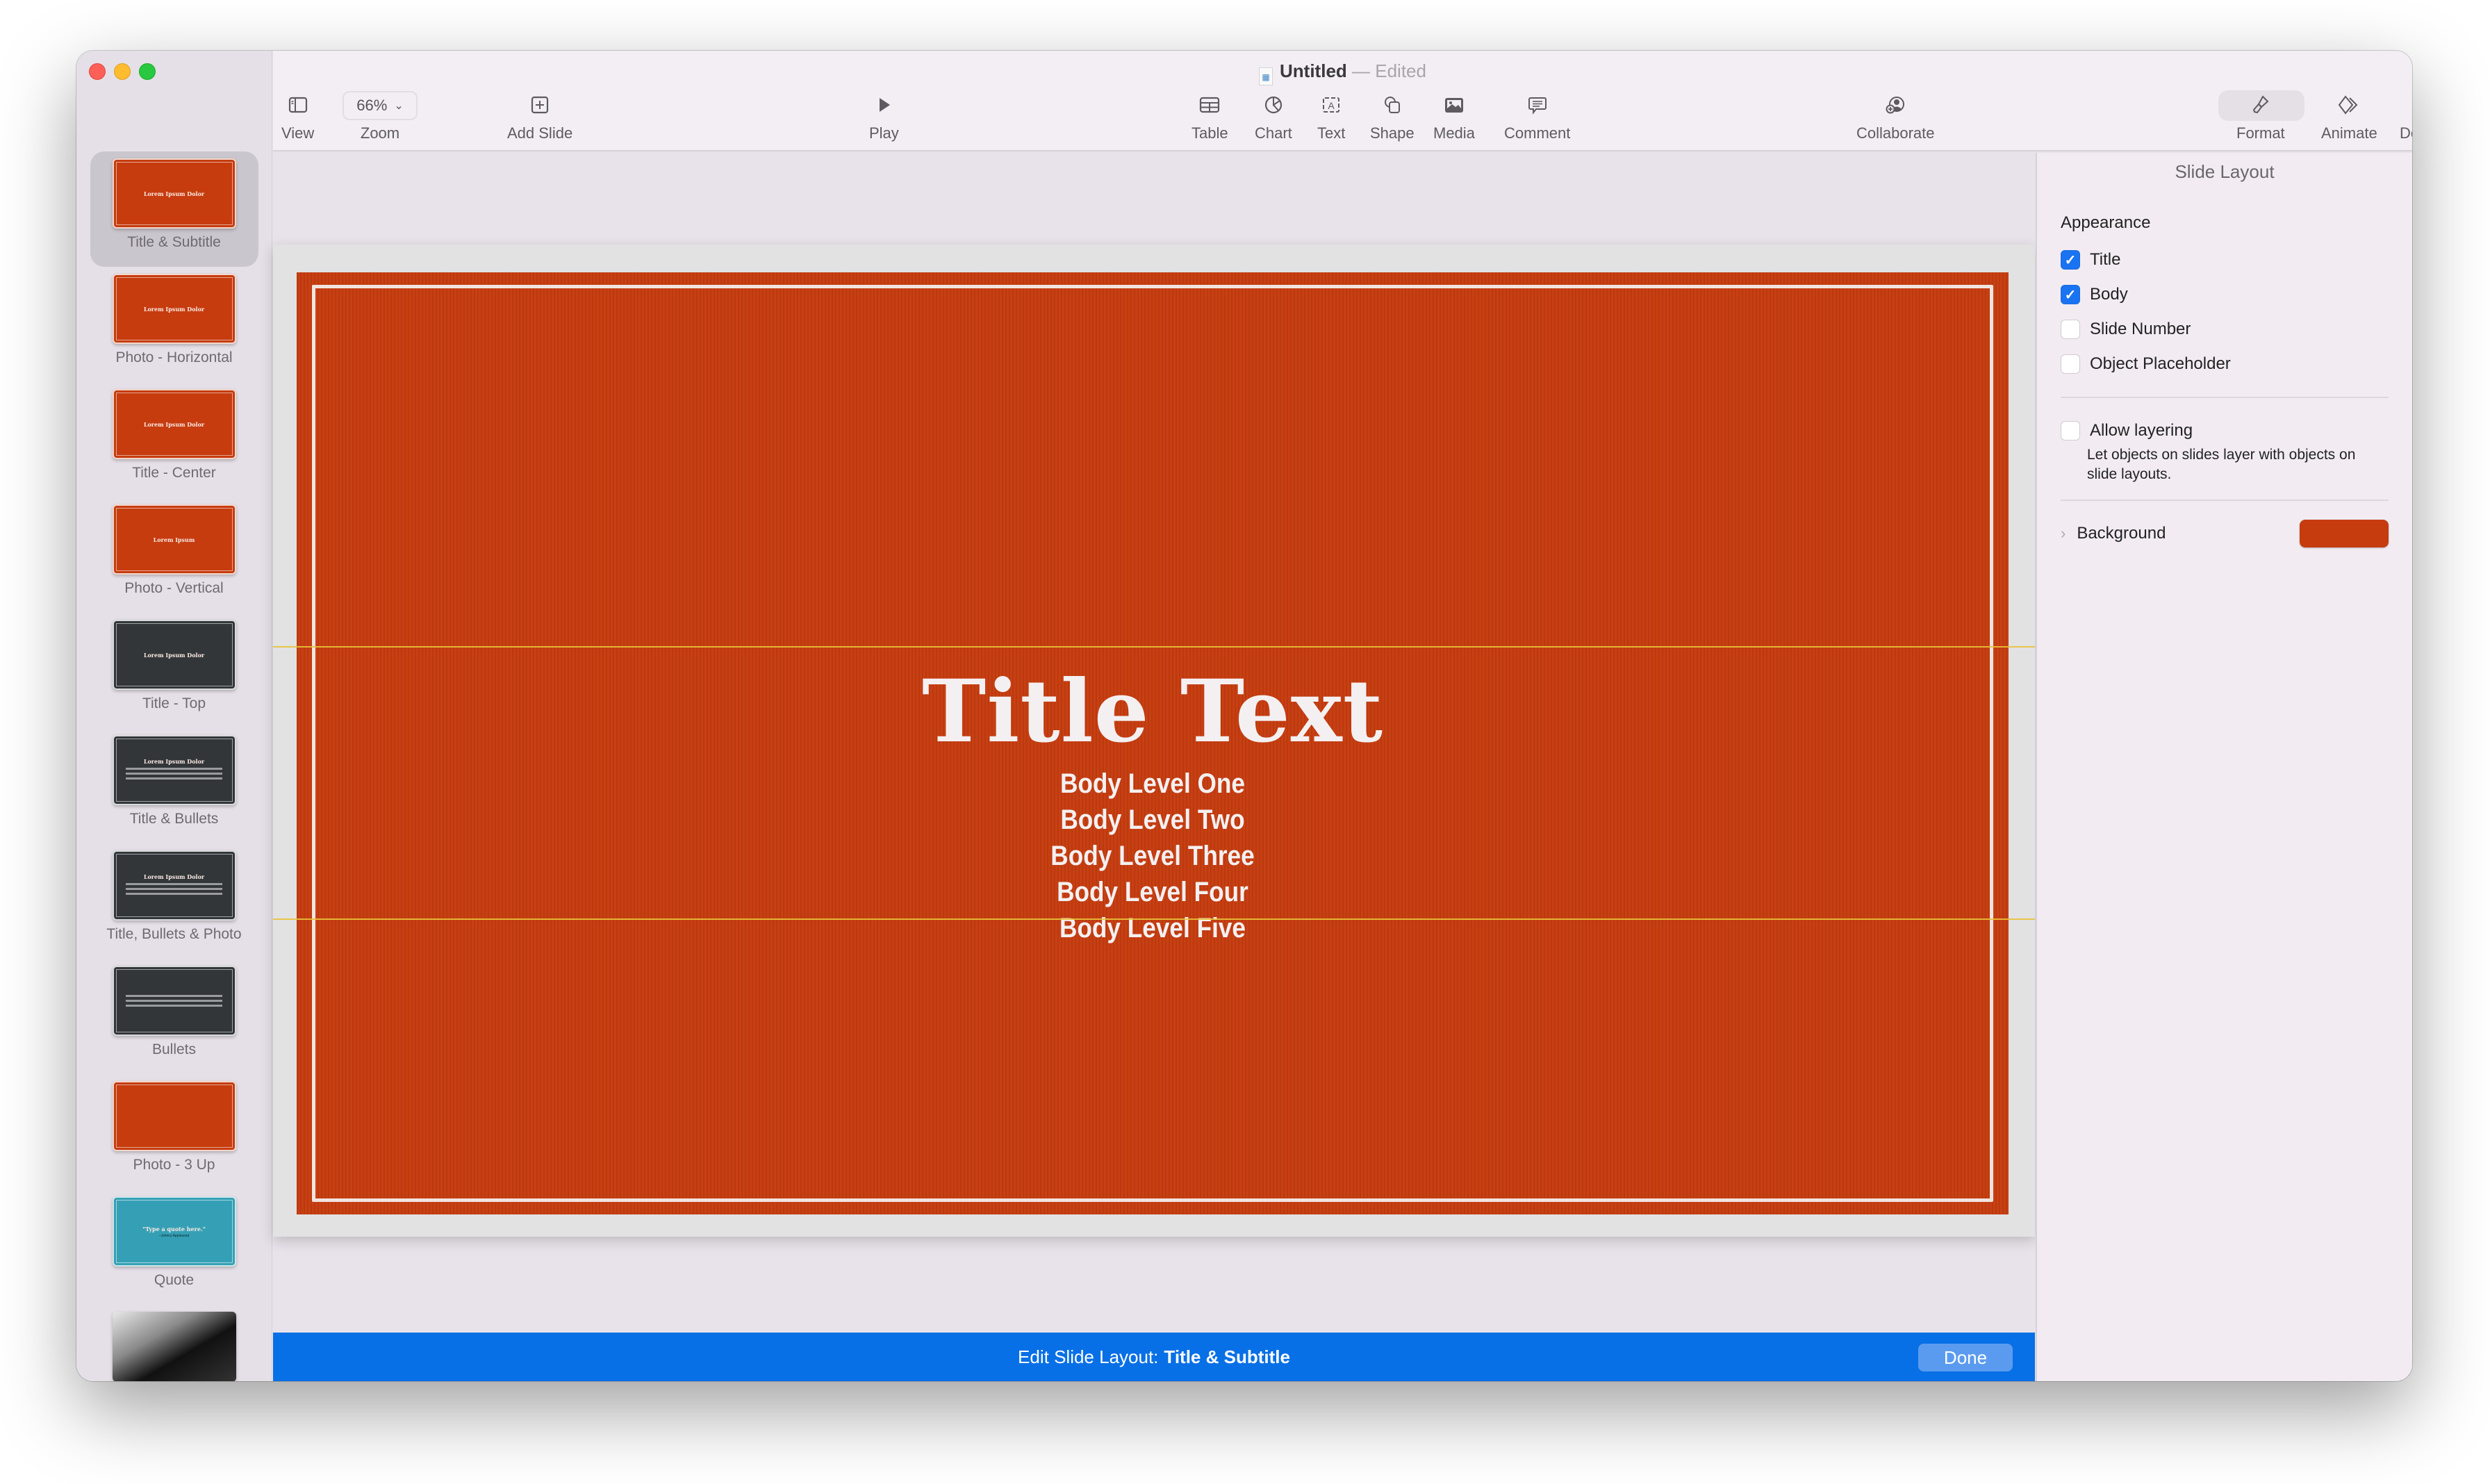 Image resolution: width=2490 pixels, height=1484 pixels. Describe the element at coordinates (174, 588) in the screenshot. I see `layout-label: Photo - Vertical` at that location.